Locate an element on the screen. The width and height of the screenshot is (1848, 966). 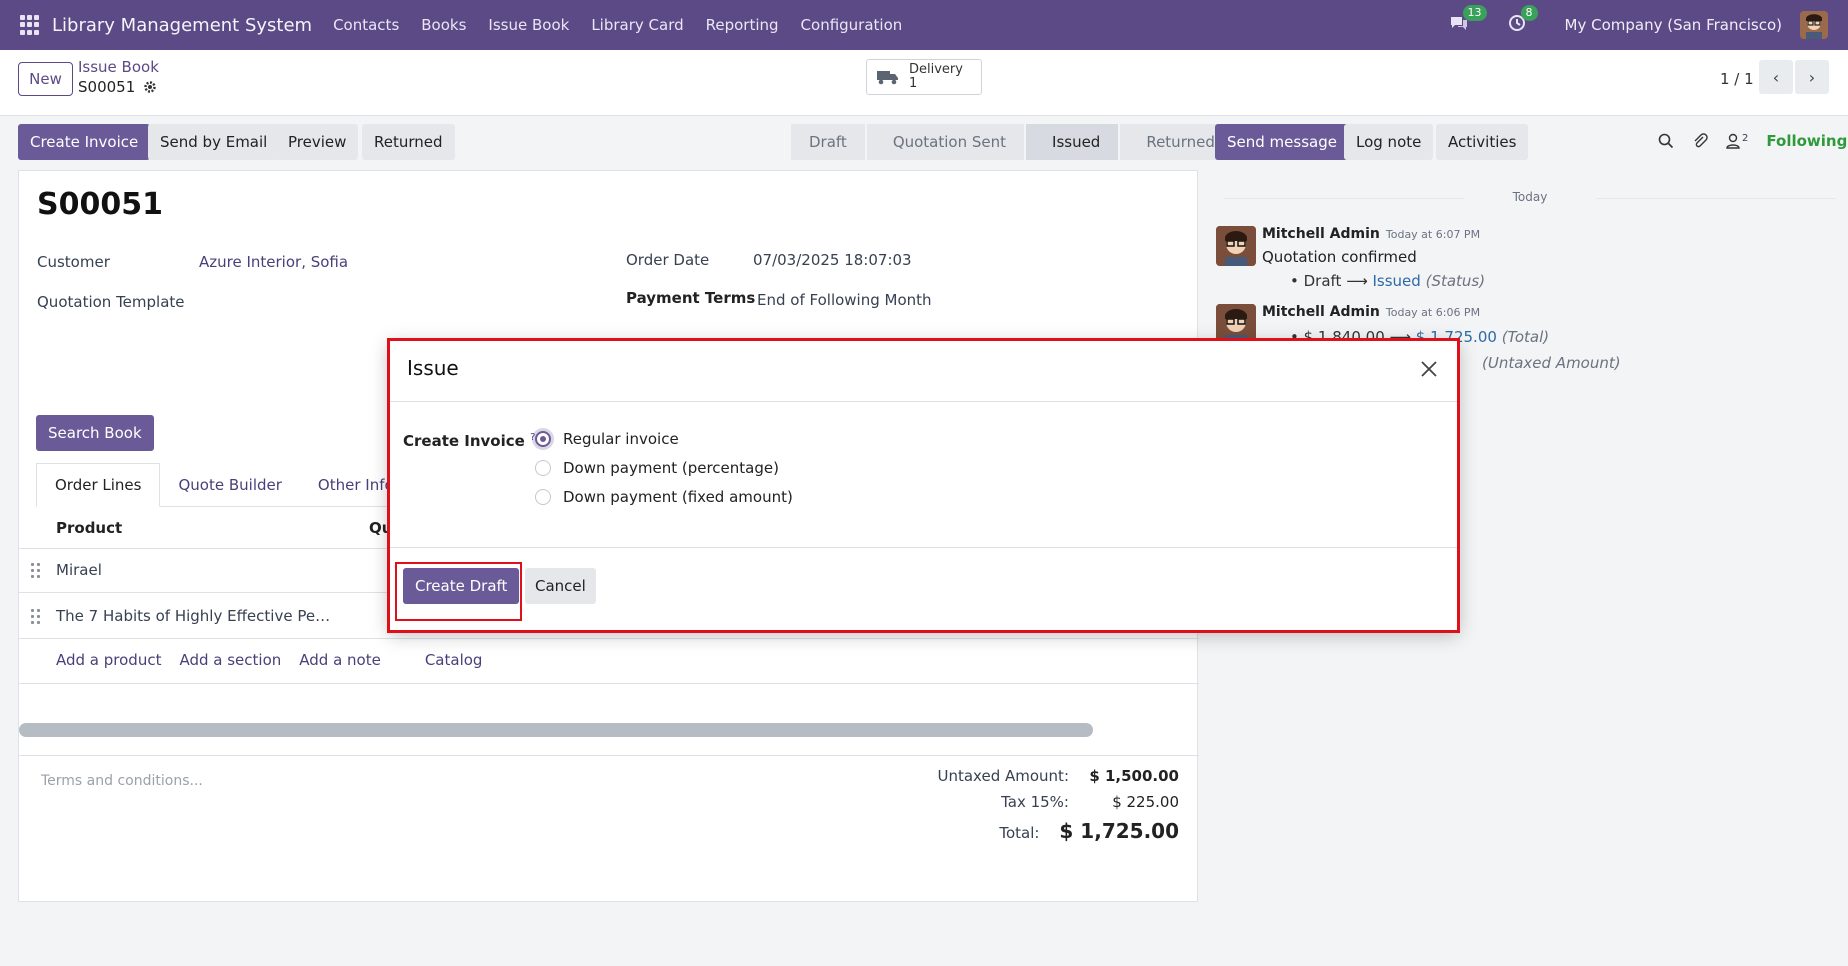
option-down-payment-percentage: Down payment (percentage) is located at coordinates (657, 468).